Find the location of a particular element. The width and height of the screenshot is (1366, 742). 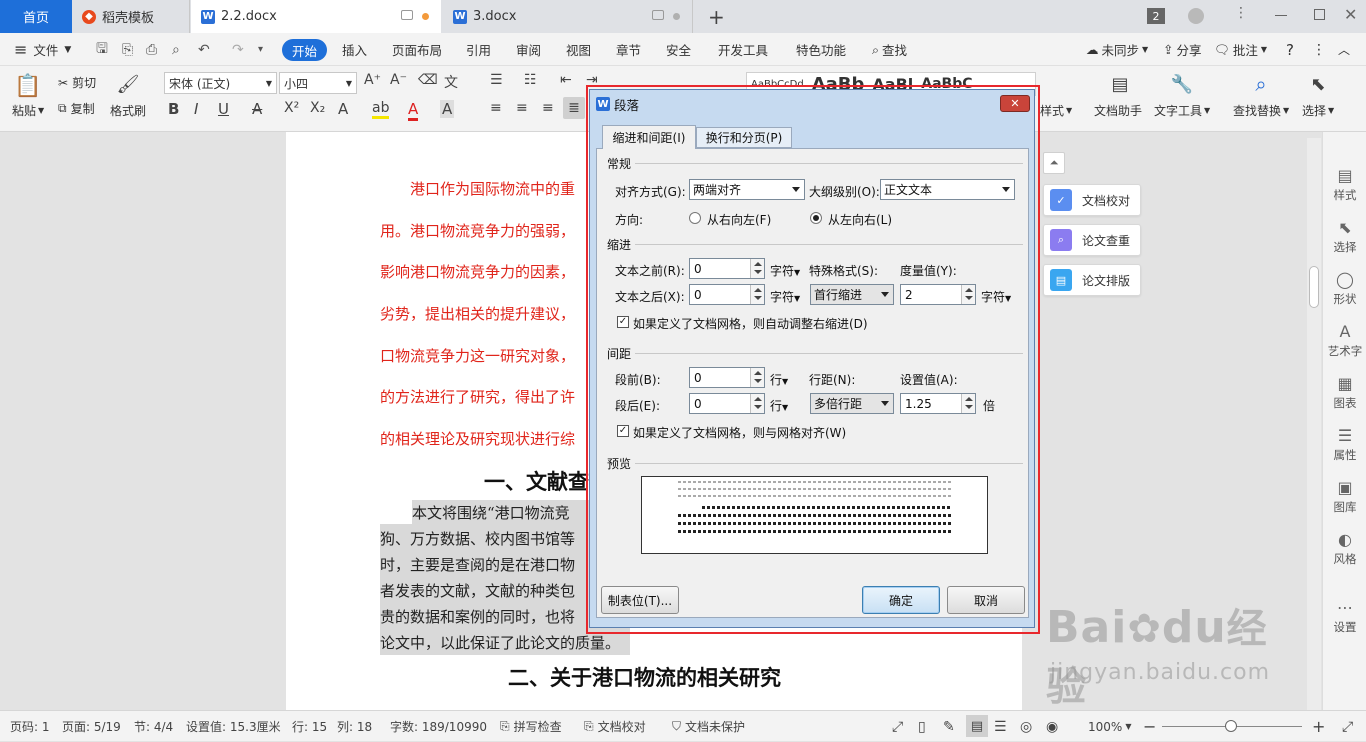

format-painter-button: 格式刷 is located at coordinates (128, 110).